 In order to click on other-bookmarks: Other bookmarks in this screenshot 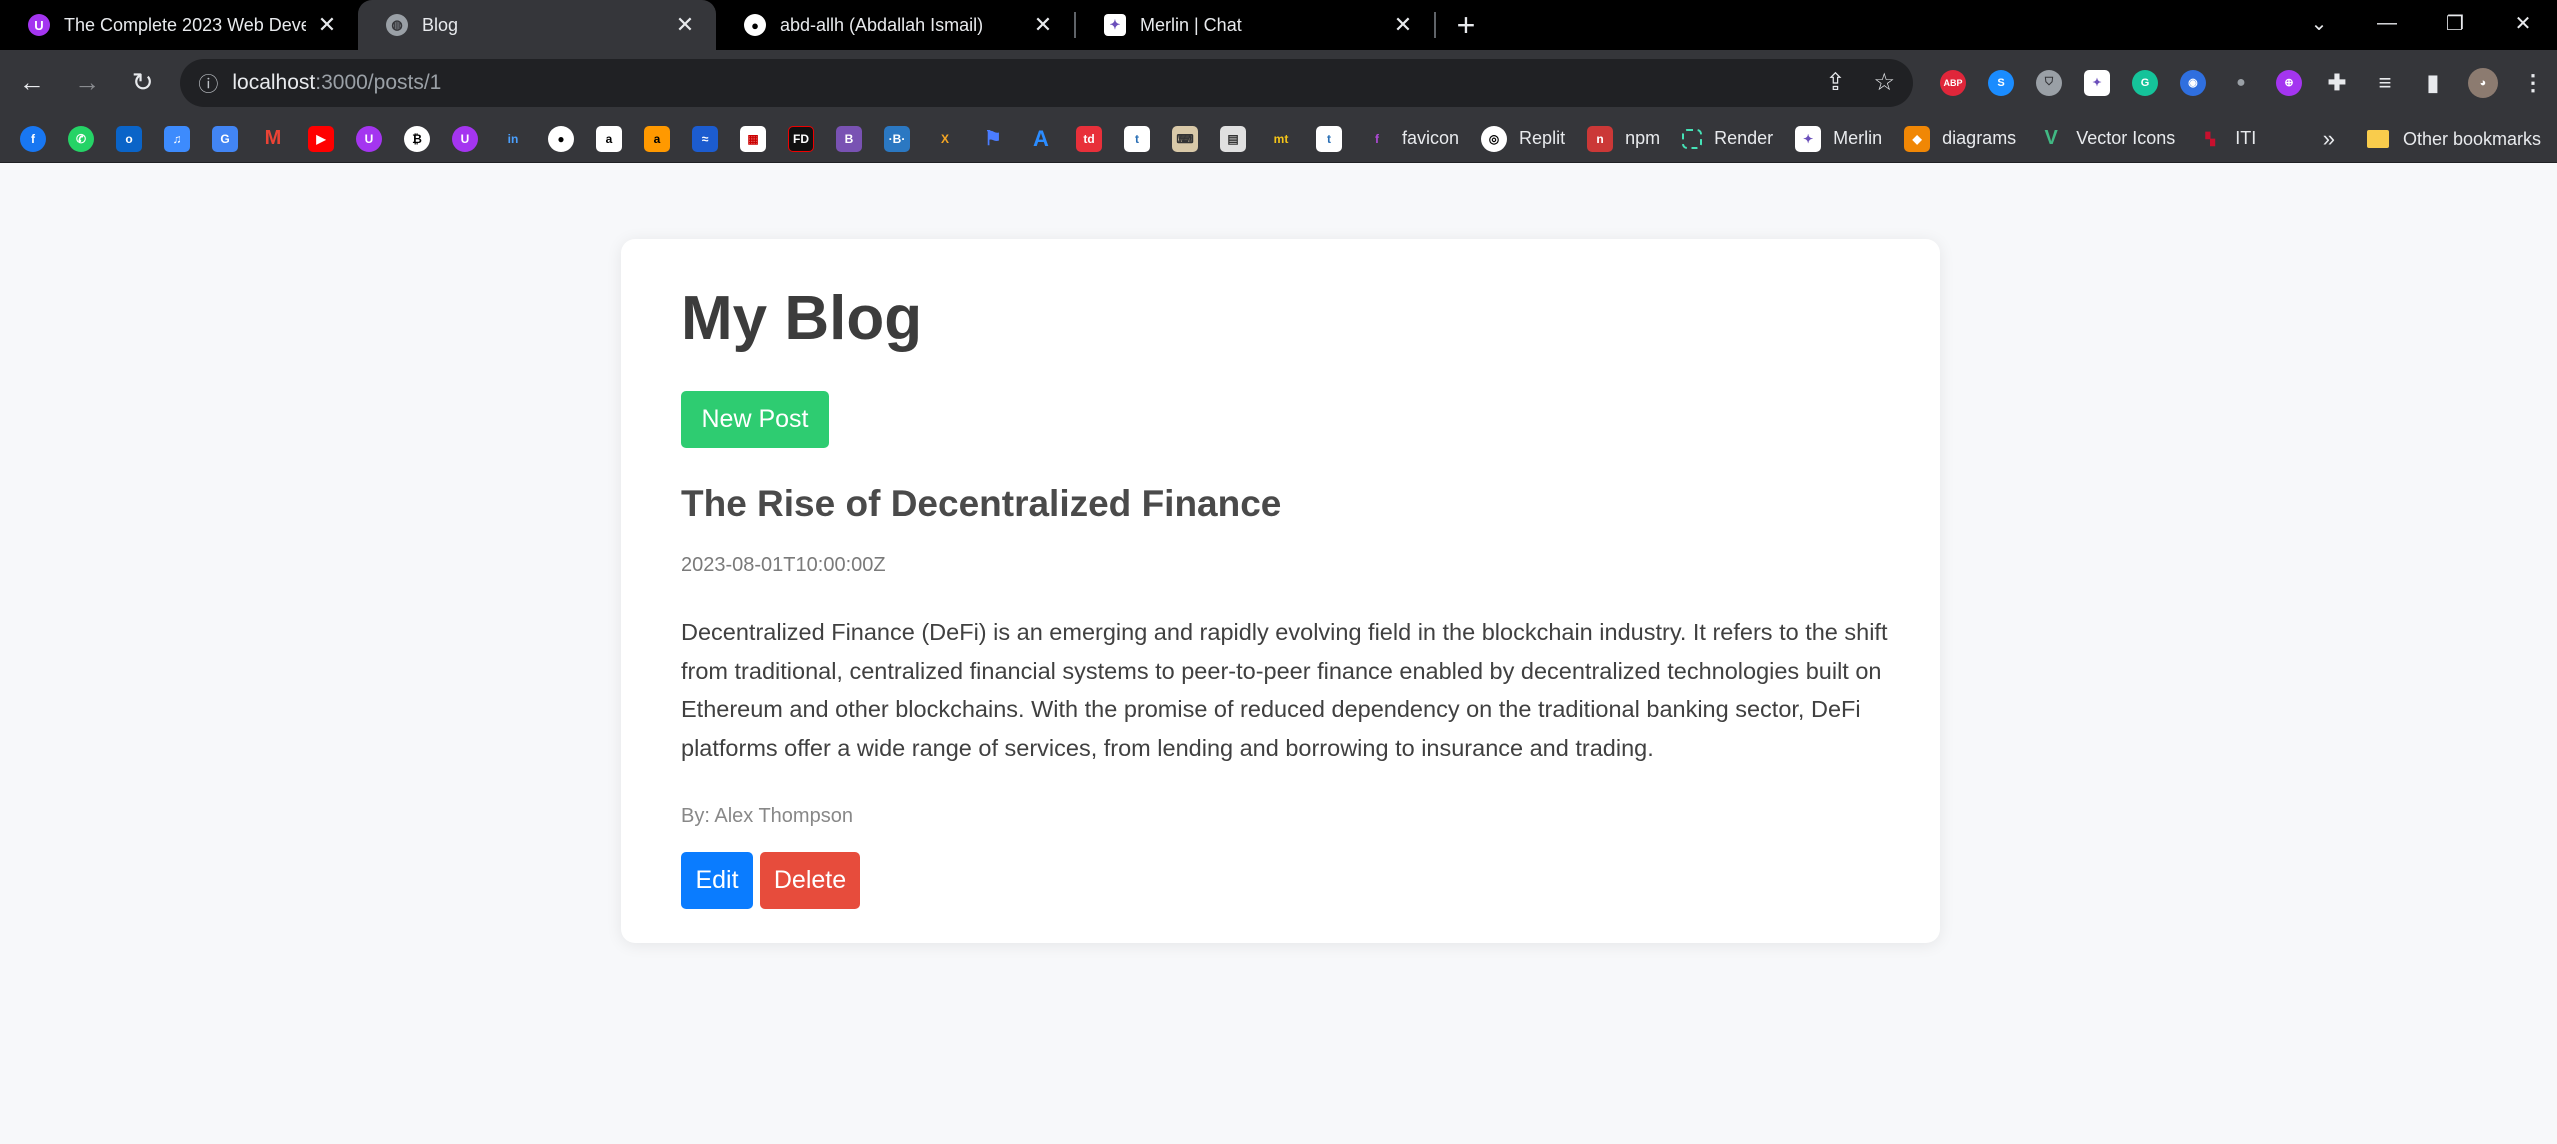, I will do `click(2472, 139)`.